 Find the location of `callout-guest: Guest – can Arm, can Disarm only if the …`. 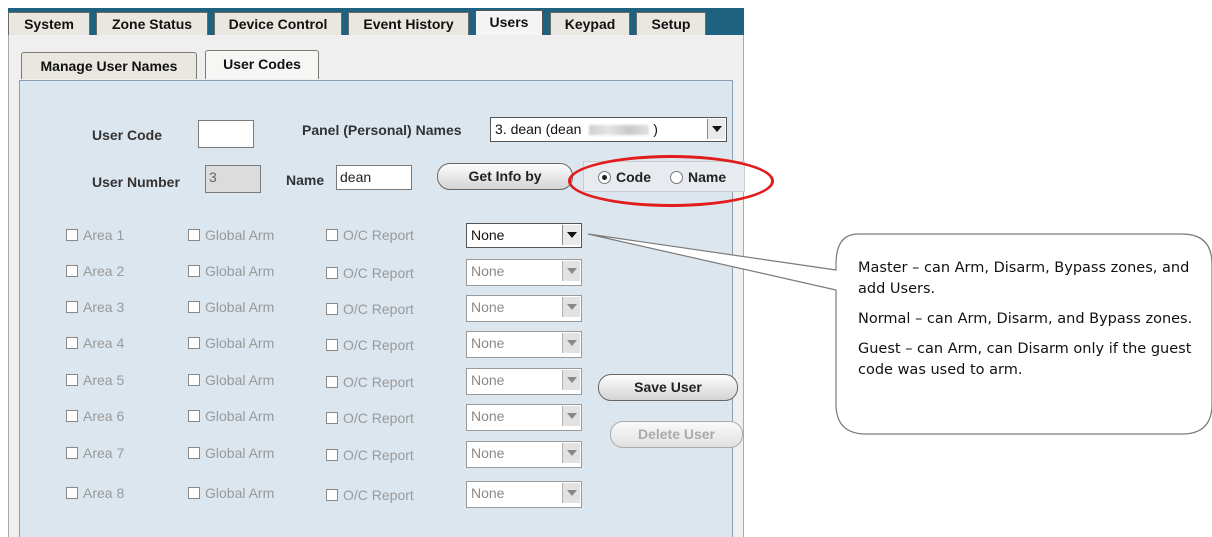

callout-guest: Guest – can Arm, can Disarm only if the … is located at coordinates (1025, 359).